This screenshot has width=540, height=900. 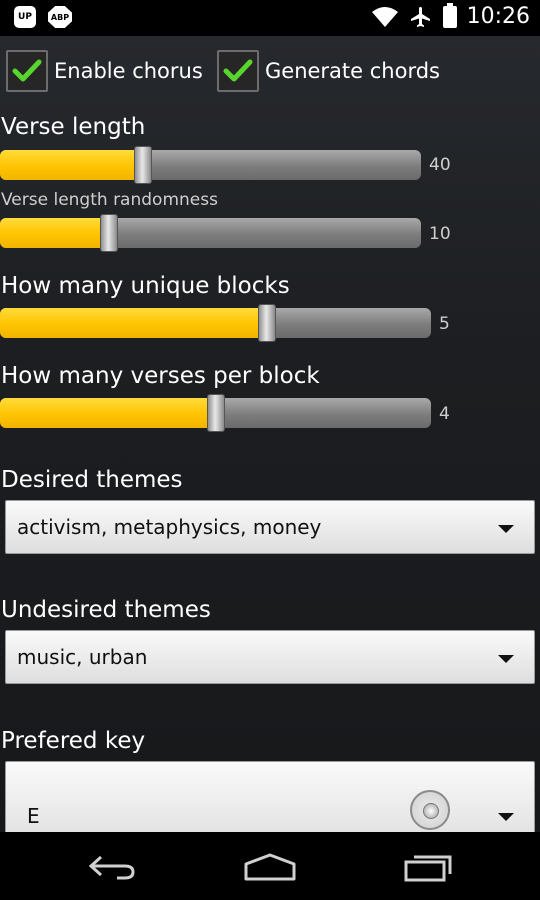 I want to click on undesired-themes-label: Undesired themes, so click(x=106, y=610).